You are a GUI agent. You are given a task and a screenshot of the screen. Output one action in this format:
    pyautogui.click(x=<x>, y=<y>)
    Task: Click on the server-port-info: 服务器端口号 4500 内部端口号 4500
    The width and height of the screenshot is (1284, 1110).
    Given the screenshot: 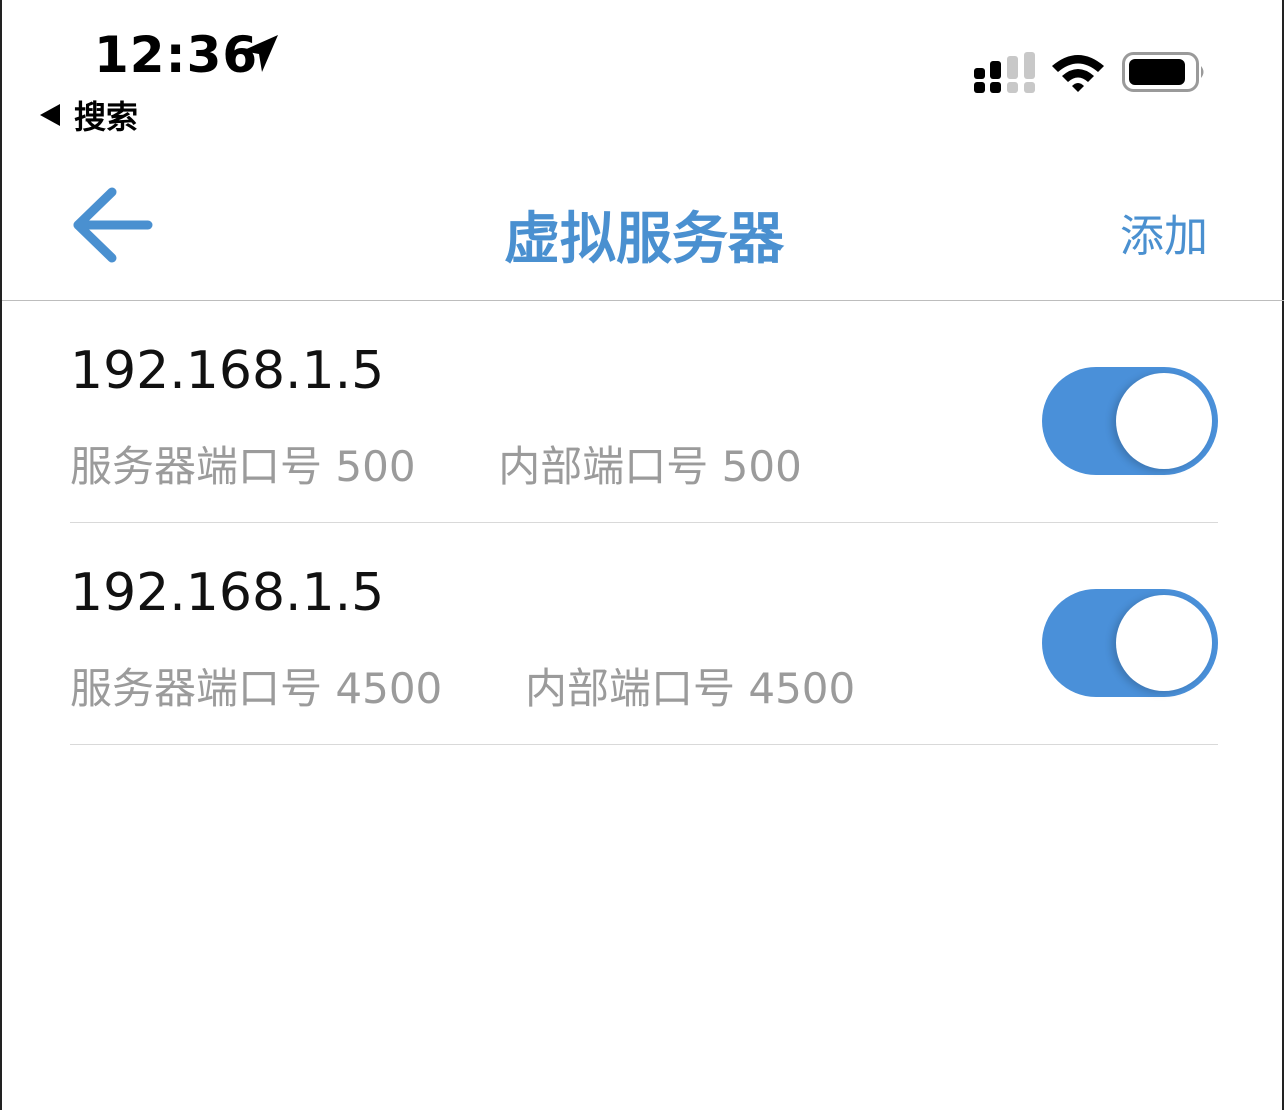 What is the action you would take?
    pyautogui.click(x=462, y=685)
    